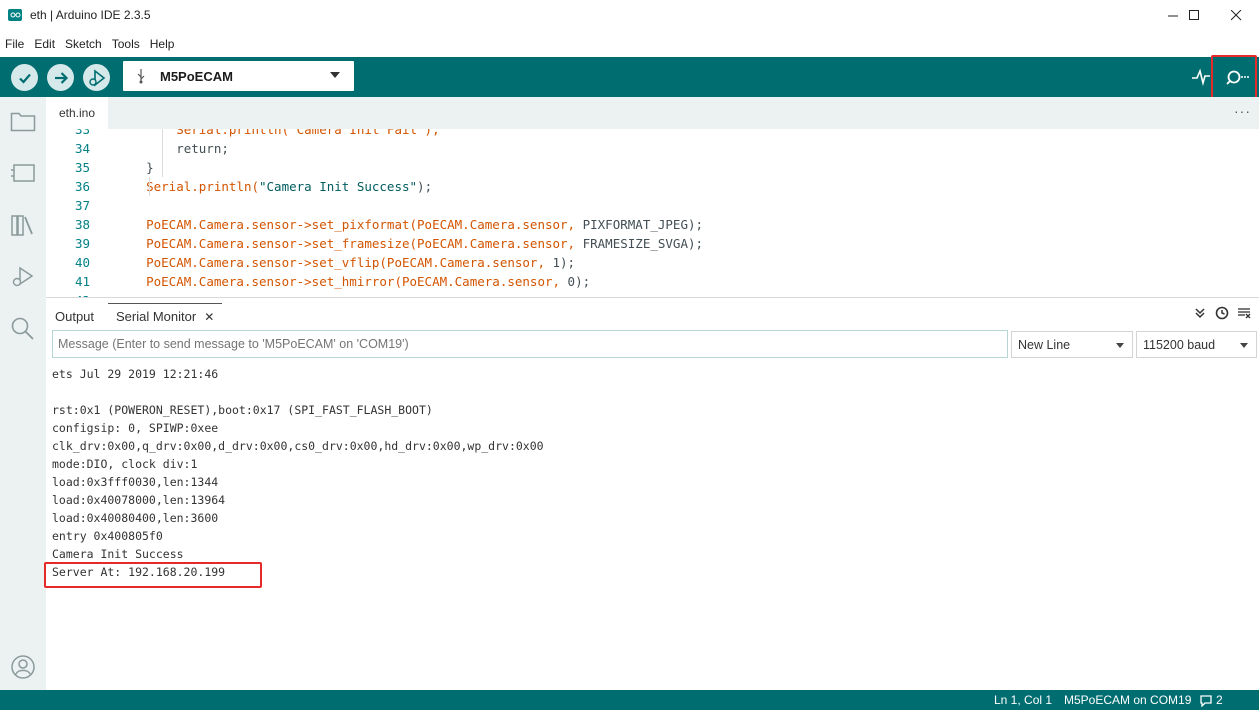  I want to click on line-number: 41, so click(82, 281).